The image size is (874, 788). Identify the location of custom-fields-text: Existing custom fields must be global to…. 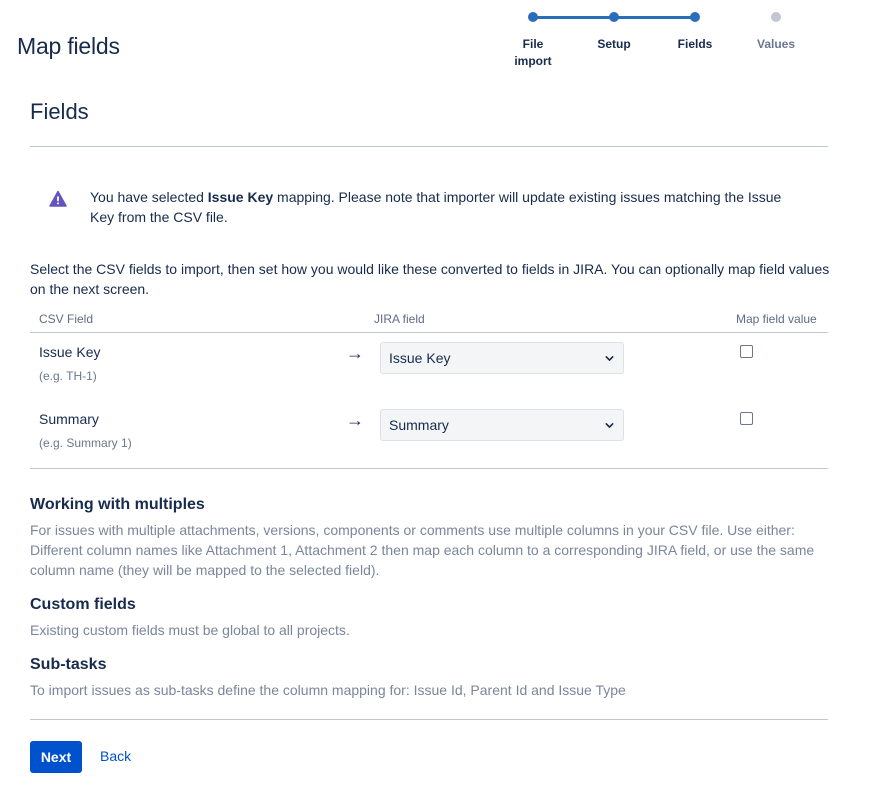
(190, 630).